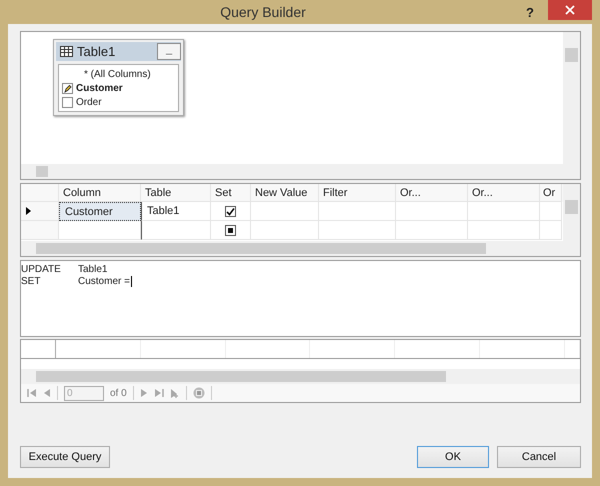  What do you see at coordinates (65, 457) in the screenshot?
I see `dialog-button: Execute Query` at bounding box center [65, 457].